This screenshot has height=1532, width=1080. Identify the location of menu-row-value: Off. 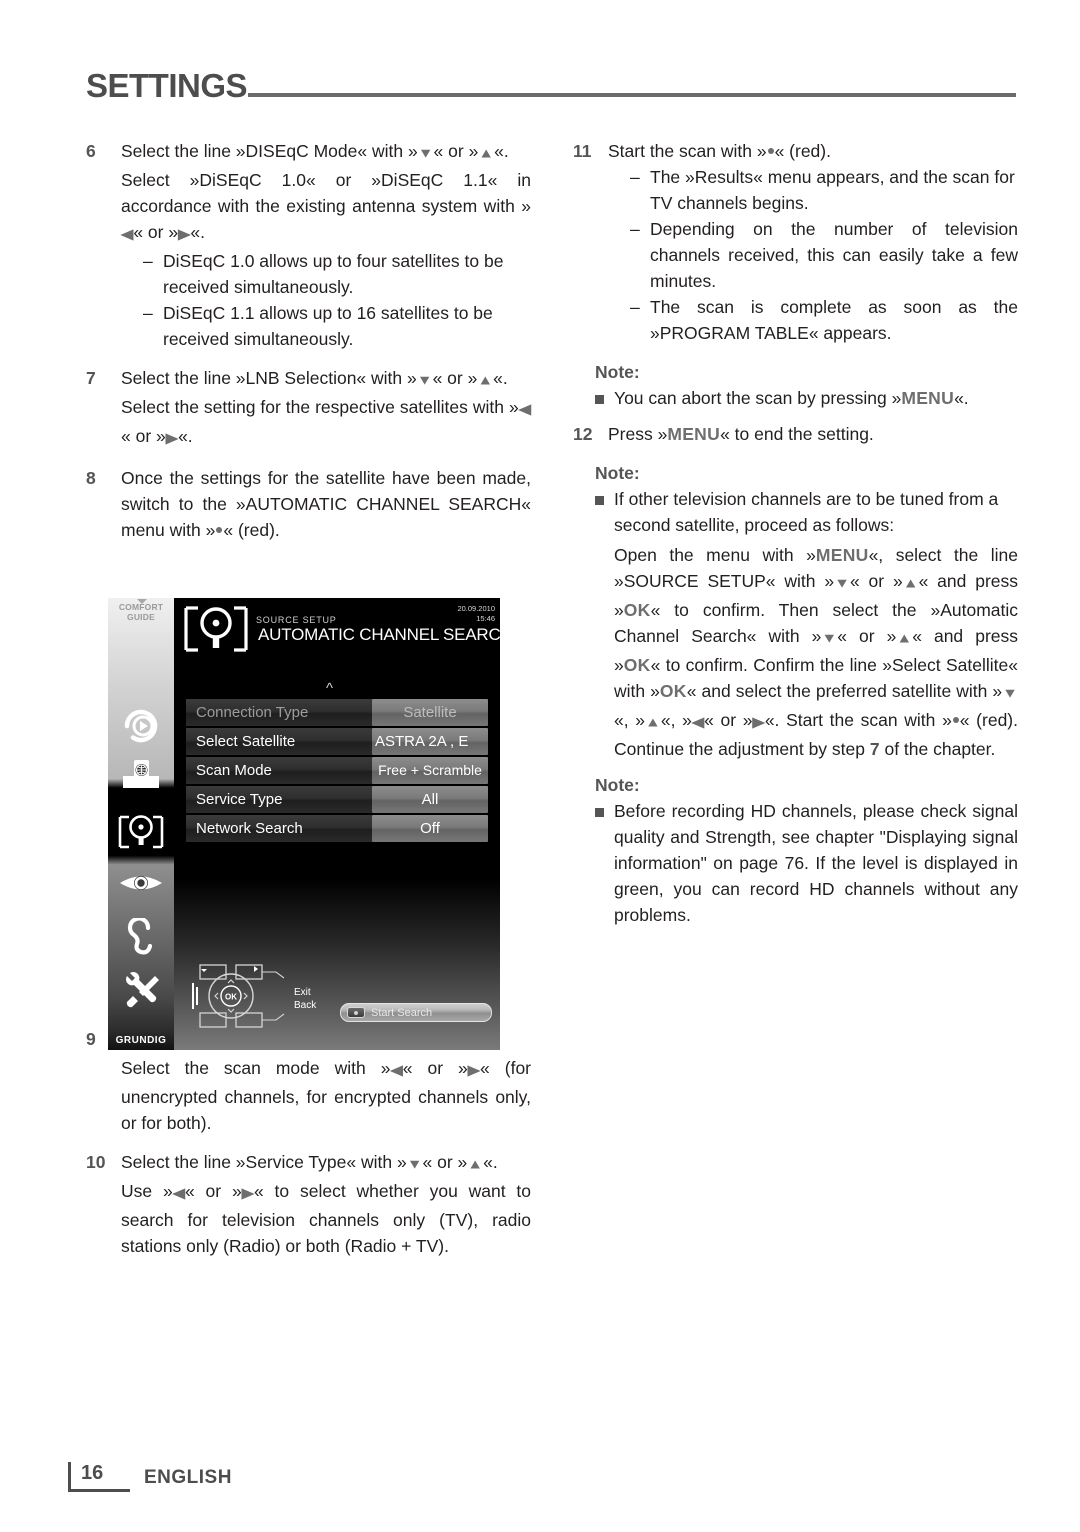
(430, 828).